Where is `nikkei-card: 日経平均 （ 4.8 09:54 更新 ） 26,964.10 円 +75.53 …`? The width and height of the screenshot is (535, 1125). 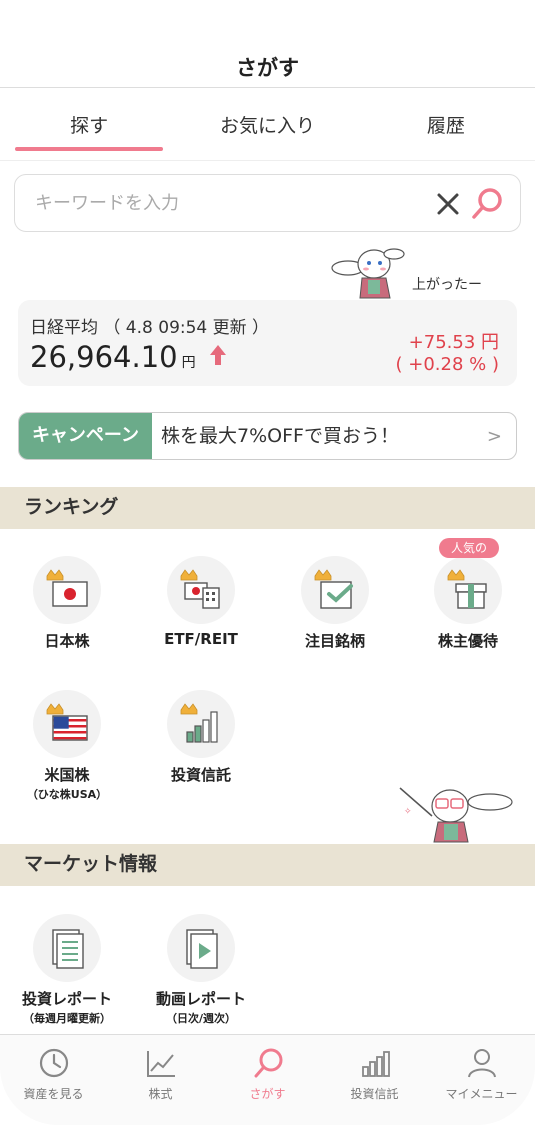
nikkei-card: 日経平均 （ 4.8 09:54 更新 ） 26,964.10 円 +75.53 … is located at coordinates (267, 343).